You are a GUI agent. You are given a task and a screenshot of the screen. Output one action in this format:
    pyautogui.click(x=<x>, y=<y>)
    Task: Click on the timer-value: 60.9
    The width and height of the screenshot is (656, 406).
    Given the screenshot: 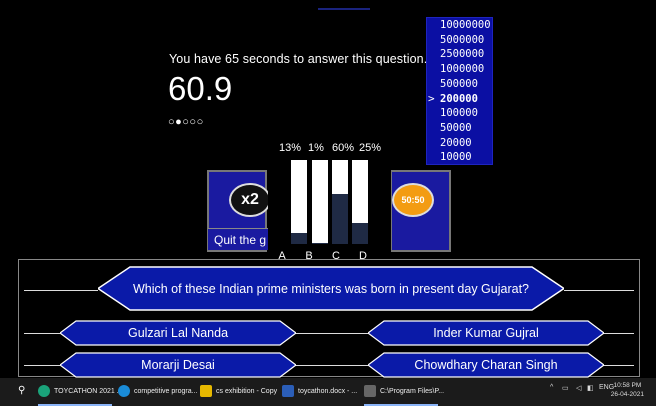 What is the action you would take?
    pyautogui.click(x=200, y=88)
    